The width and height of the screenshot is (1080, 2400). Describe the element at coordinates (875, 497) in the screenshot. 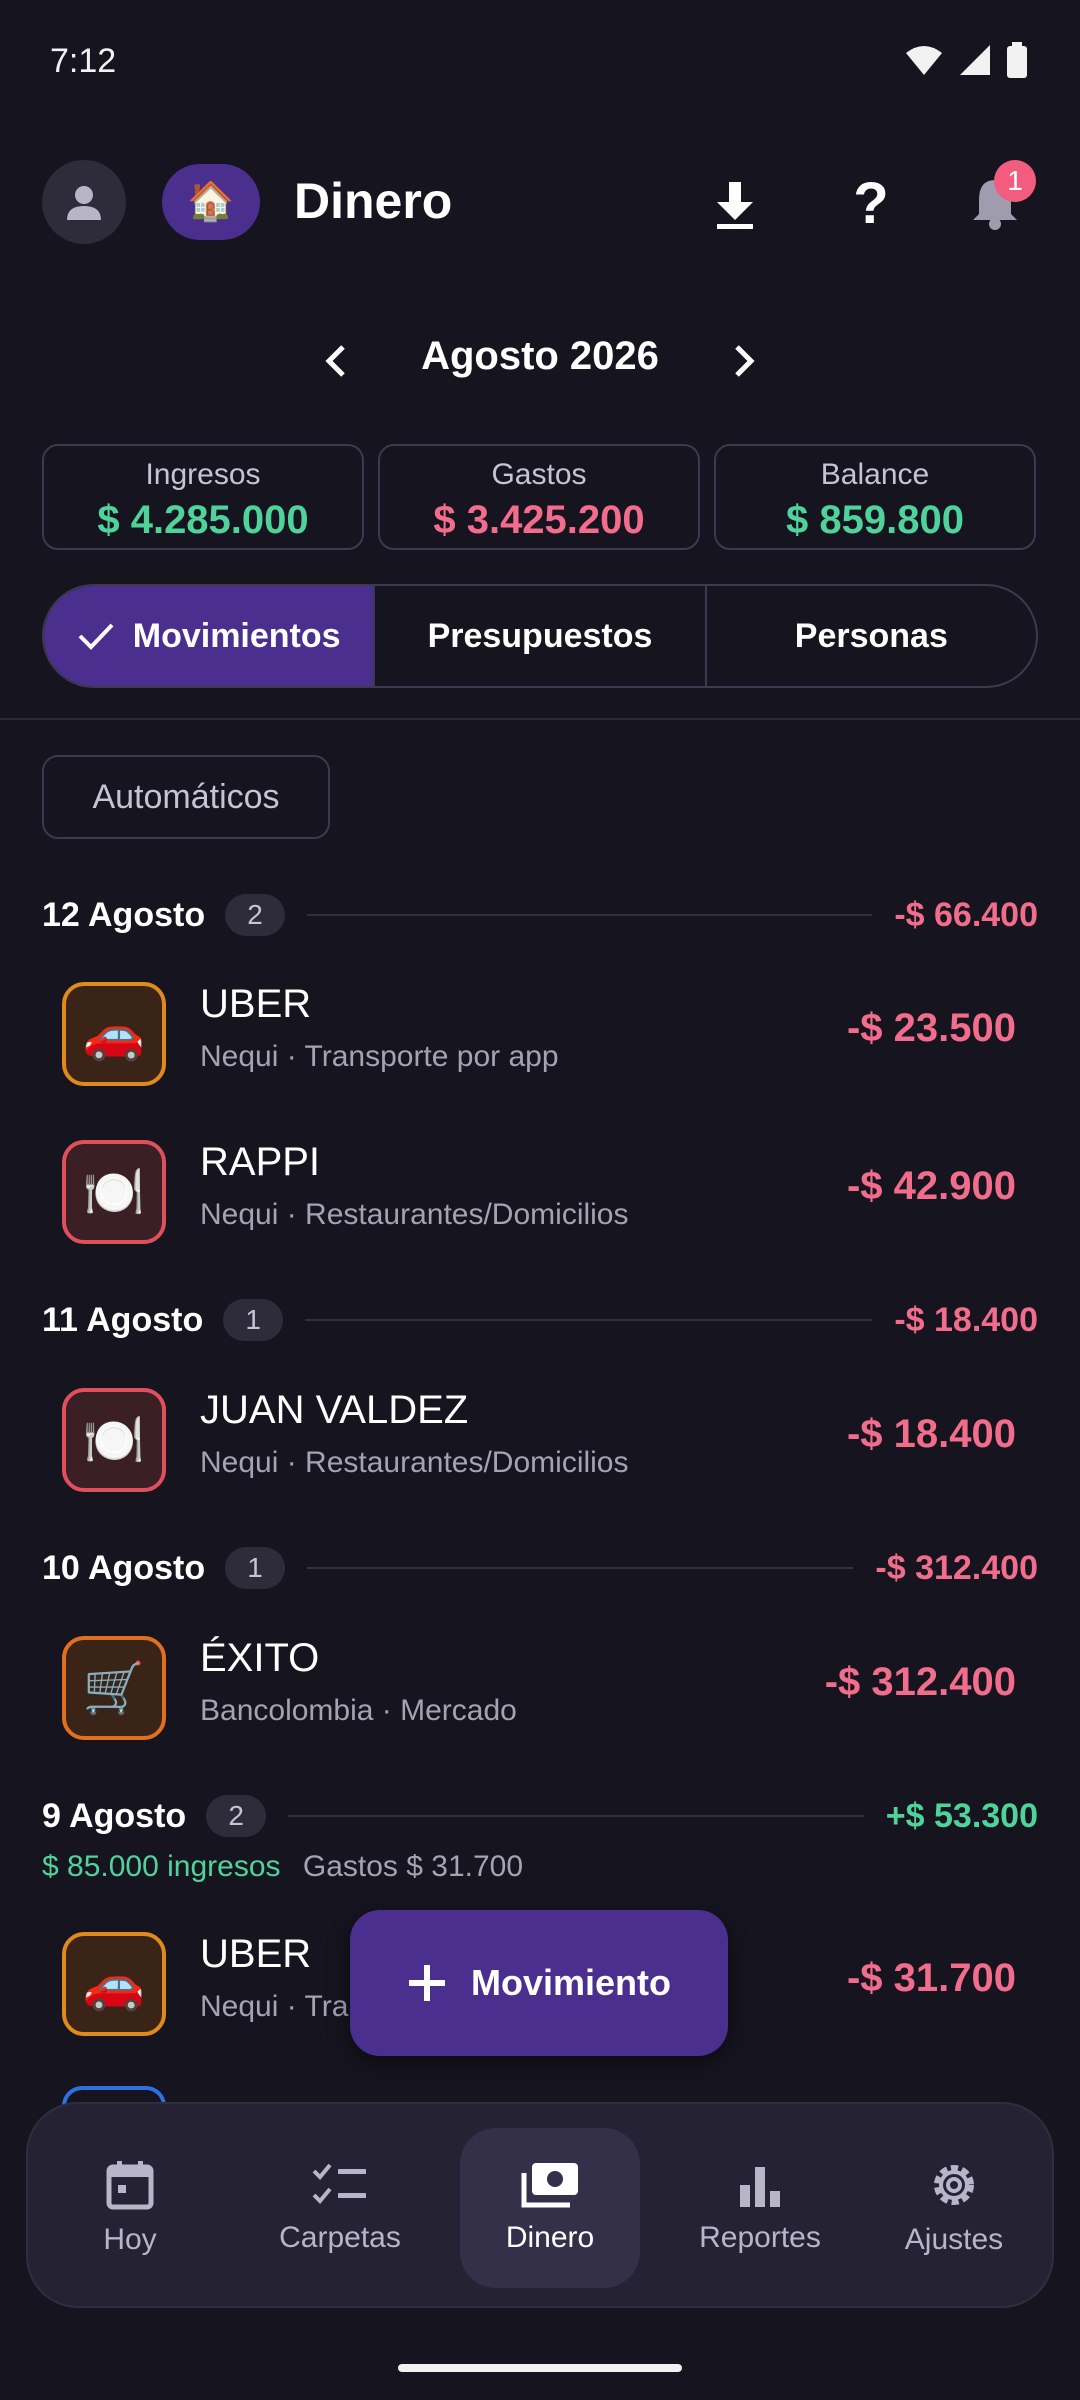

I see `balance-summary-card: Balance $ 859.800` at that location.